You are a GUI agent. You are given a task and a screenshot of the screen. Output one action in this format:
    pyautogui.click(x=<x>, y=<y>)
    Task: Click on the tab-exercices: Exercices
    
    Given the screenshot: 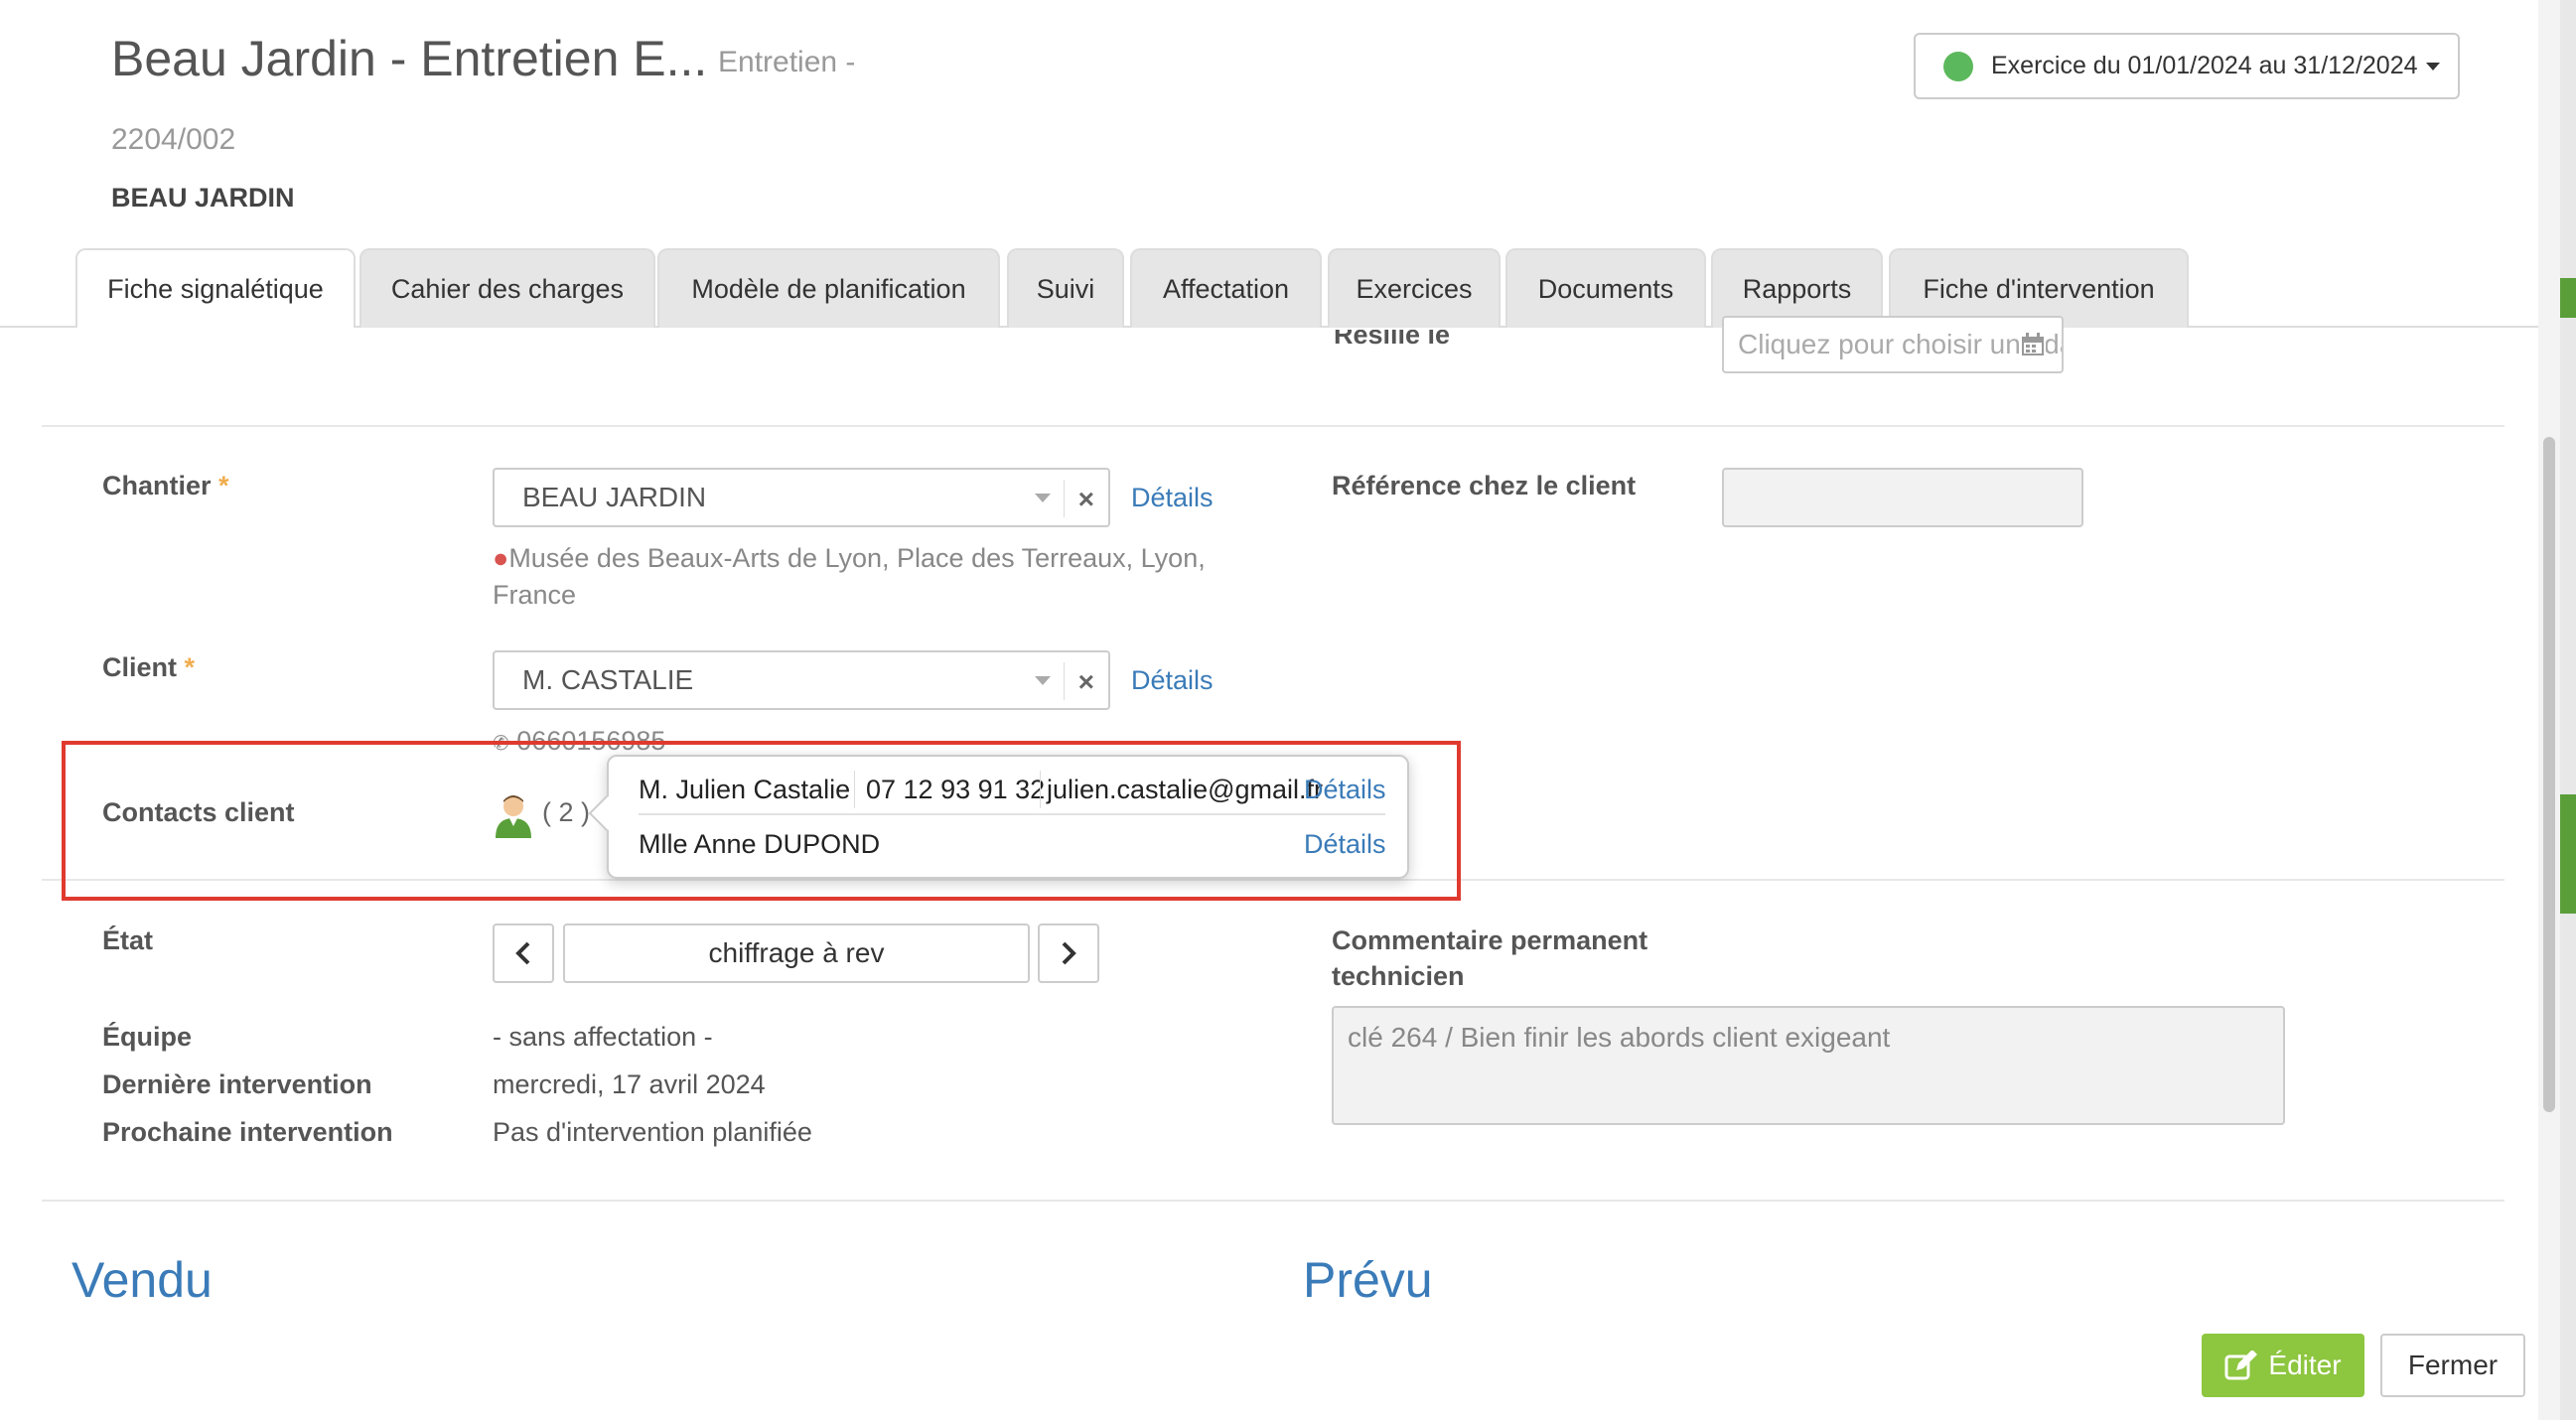 What is the action you would take?
    pyautogui.click(x=1414, y=288)
    